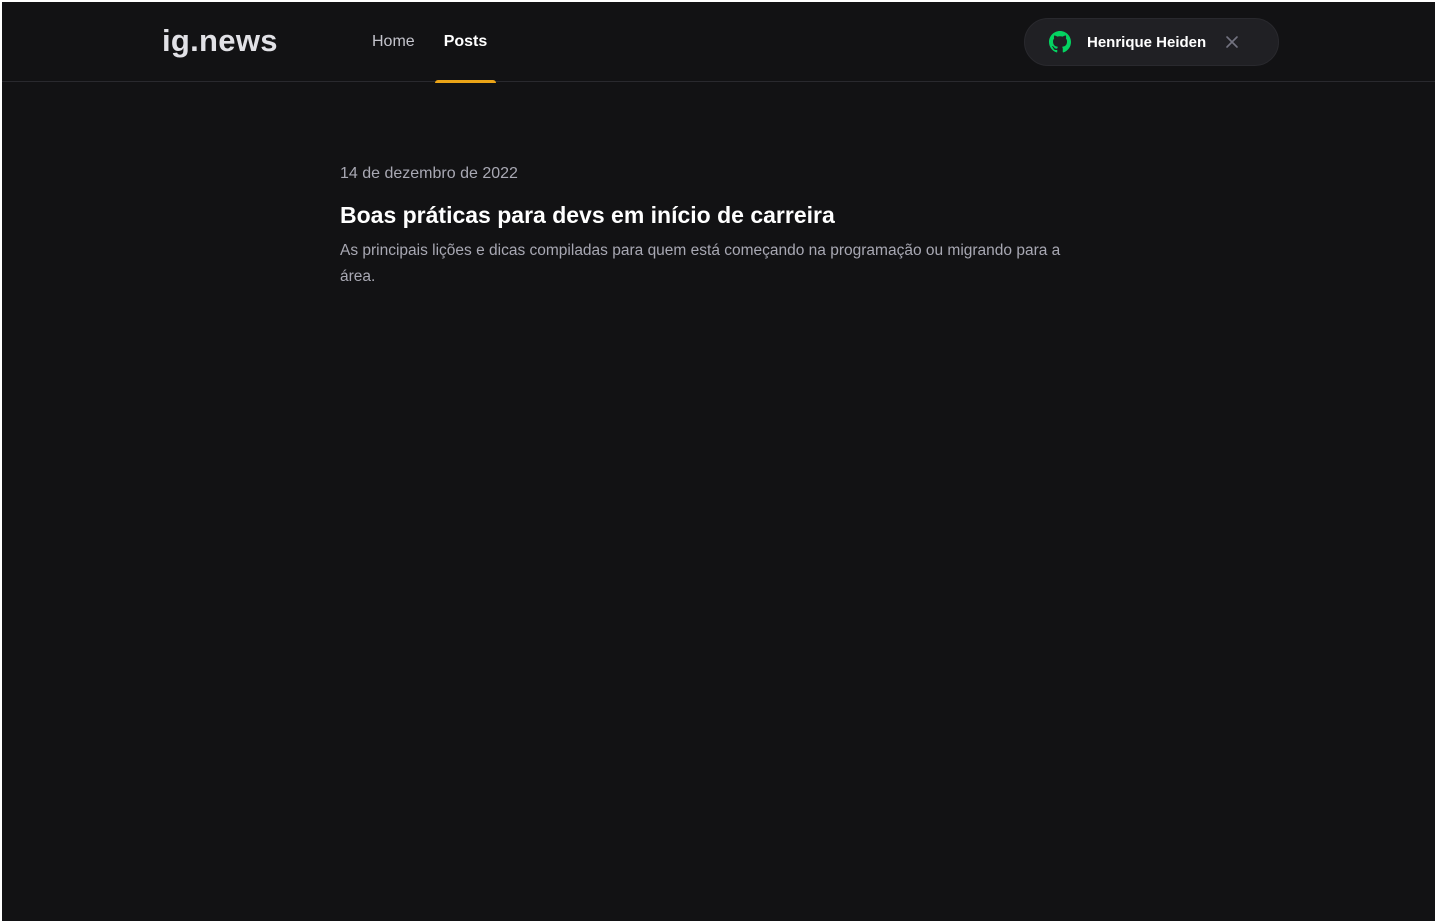  I want to click on nav-link-posts: Posts, so click(465, 42).